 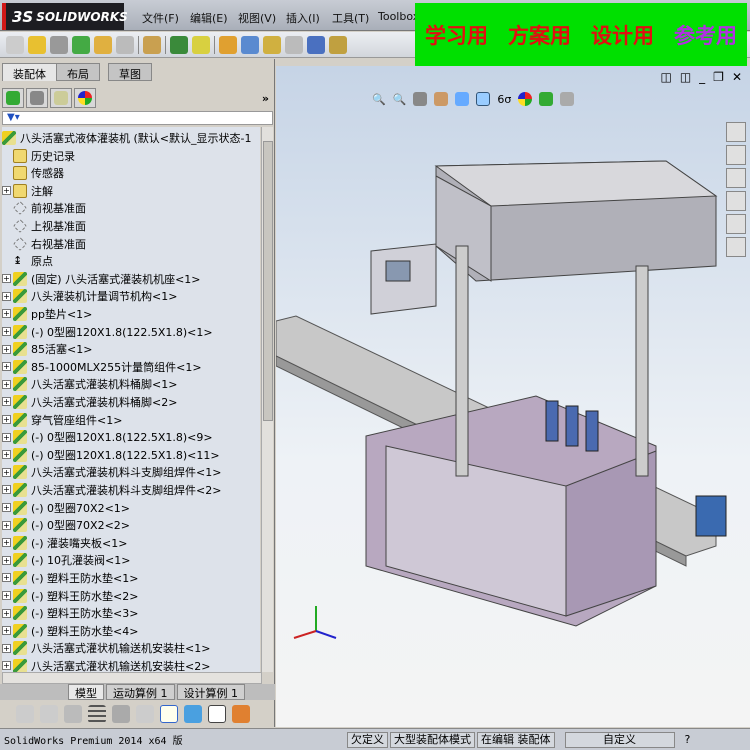 I want to click on tree-item: + (-) 灌装嘴夹板<1>, so click(x=64, y=542).